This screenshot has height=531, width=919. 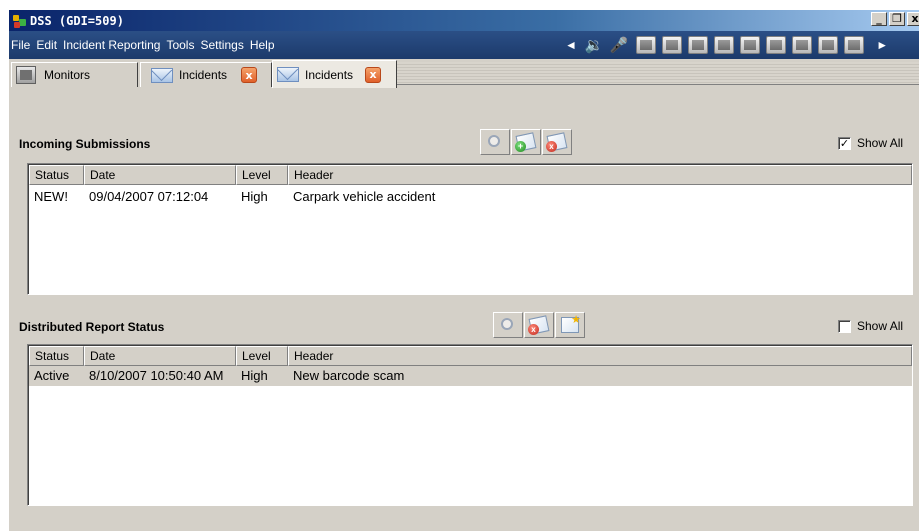 I want to click on window-title: DSS (GDI=509), so click(x=77, y=20).